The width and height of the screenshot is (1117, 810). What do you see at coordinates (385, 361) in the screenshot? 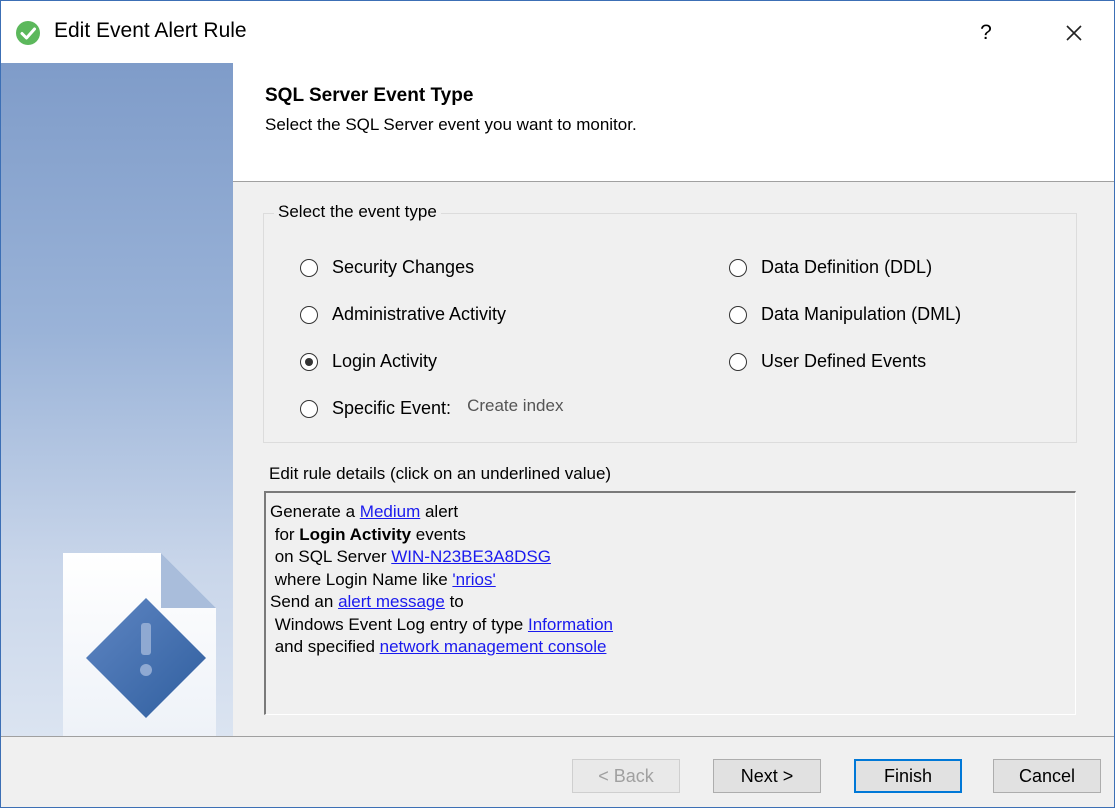
I see `radio-label: Login Activity` at bounding box center [385, 361].